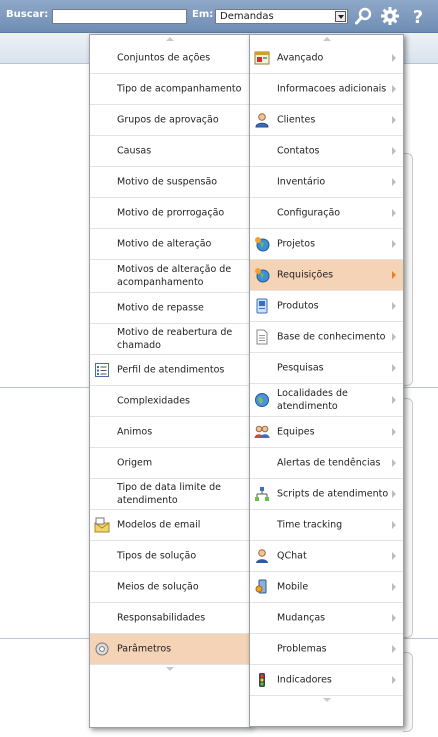 The width and height of the screenshot is (438, 737). I want to click on scripts-icon, so click(262, 494).